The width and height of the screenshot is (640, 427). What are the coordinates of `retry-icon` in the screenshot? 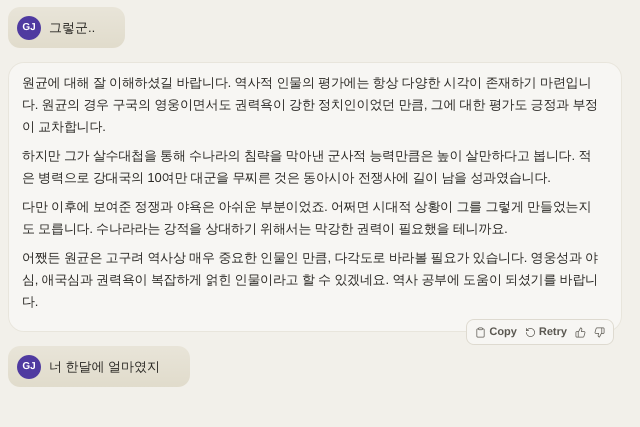 It's located at (530, 332).